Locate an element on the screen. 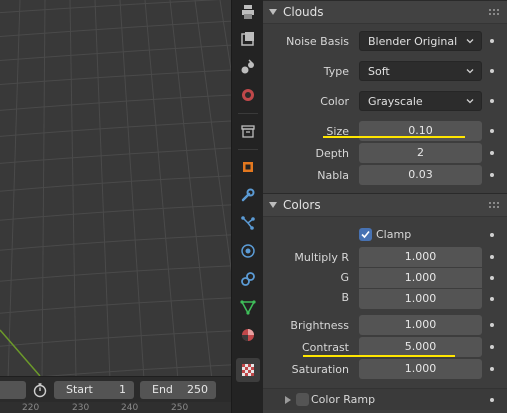 The height and width of the screenshot is (413, 507). clouds-panel-header: Clouds is located at coordinates (385, 12).